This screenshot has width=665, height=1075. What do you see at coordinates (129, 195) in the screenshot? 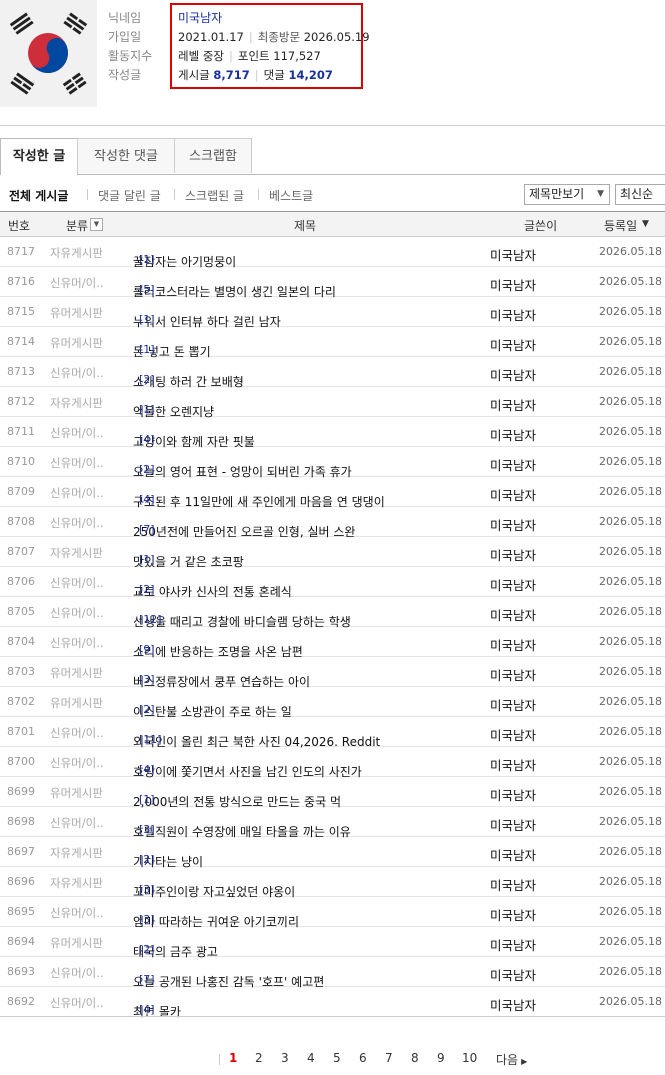
I see `filter-commented-posts: 댓글 달린 글` at bounding box center [129, 195].